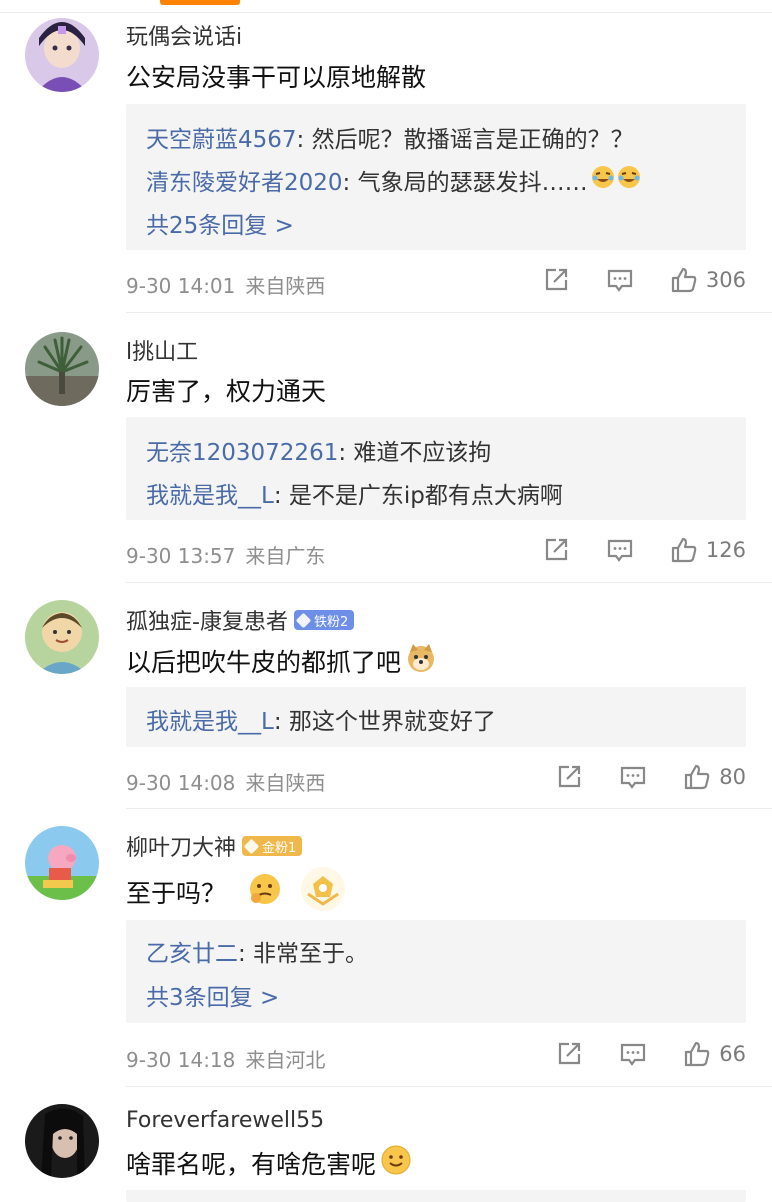  What do you see at coordinates (221, 137) in the screenshot?
I see `reply-author: 天空蔚蓝4567` at bounding box center [221, 137].